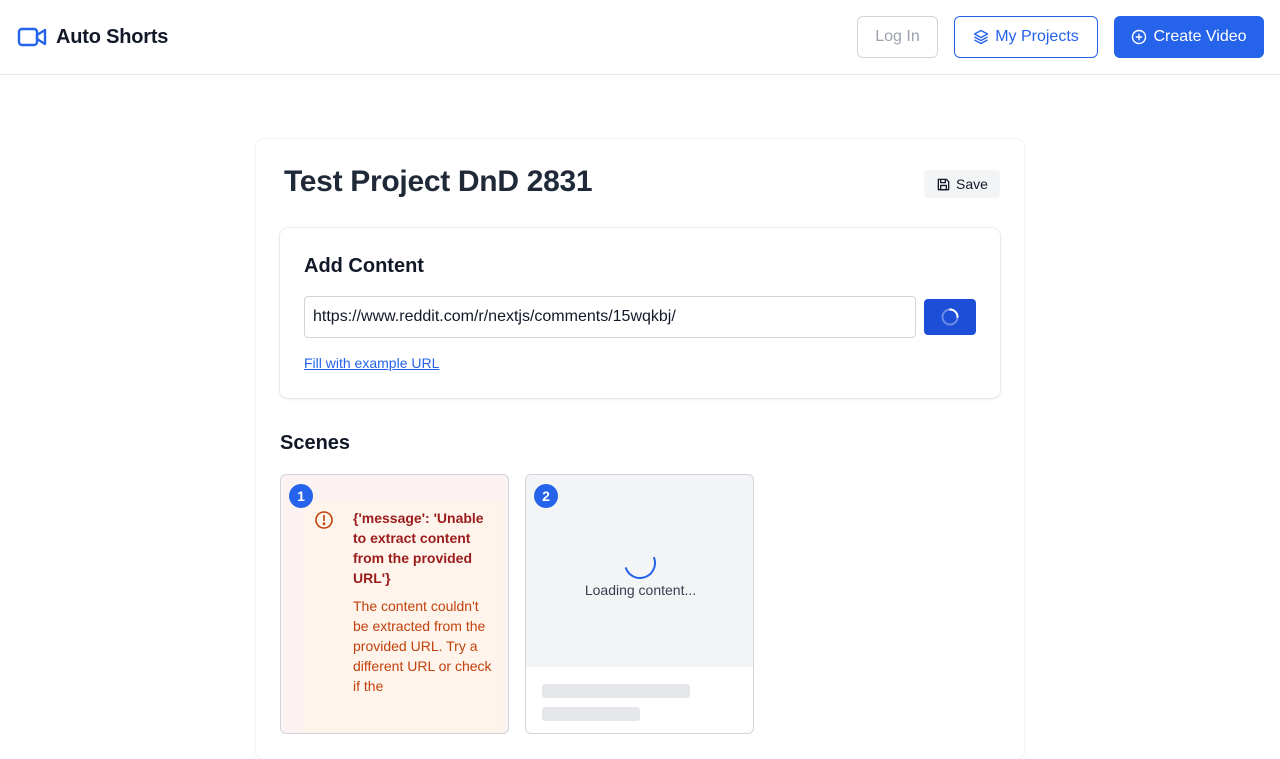 This screenshot has height=759, width=1280. I want to click on brand: Auto Shorts, so click(92, 37).